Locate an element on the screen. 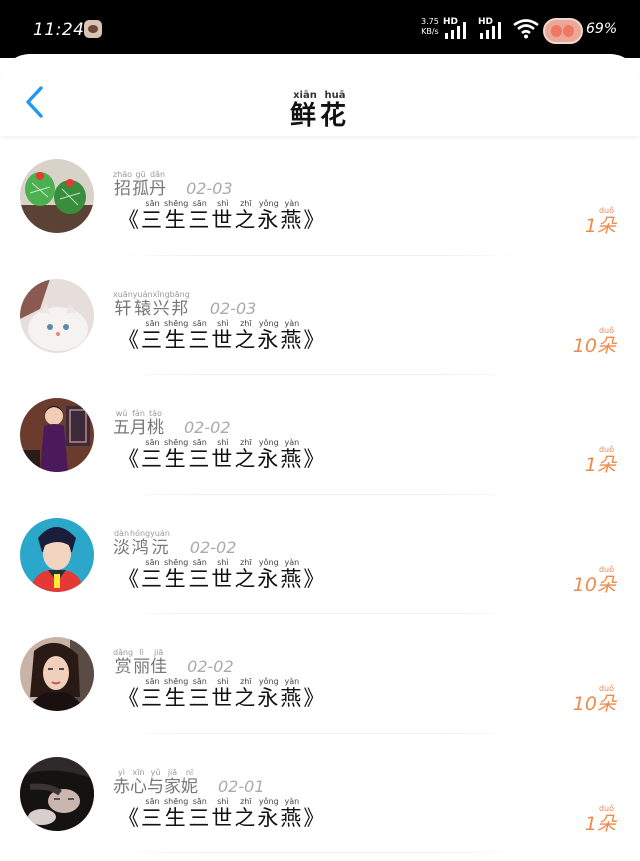 Image resolution: width=640 pixels, height=861 pixels. sender-name-glyph: 淡 is located at coordinates (121, 547).